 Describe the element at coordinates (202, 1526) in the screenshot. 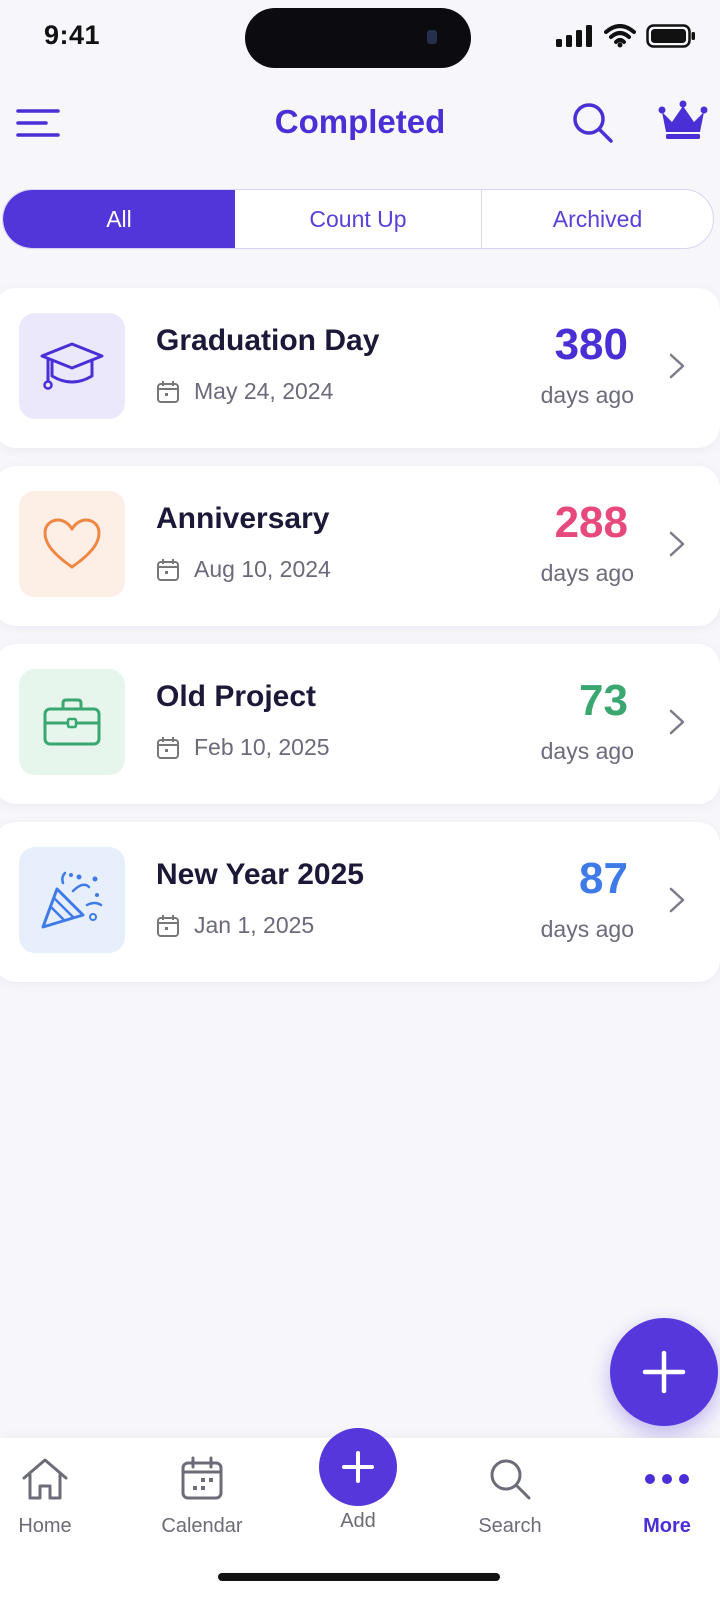

I see `tab-calendar-label: Calendar` at that location.